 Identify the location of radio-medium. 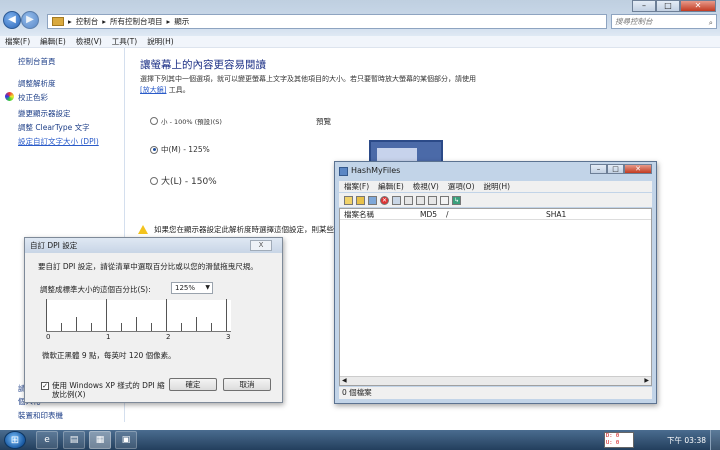
(154, 149).